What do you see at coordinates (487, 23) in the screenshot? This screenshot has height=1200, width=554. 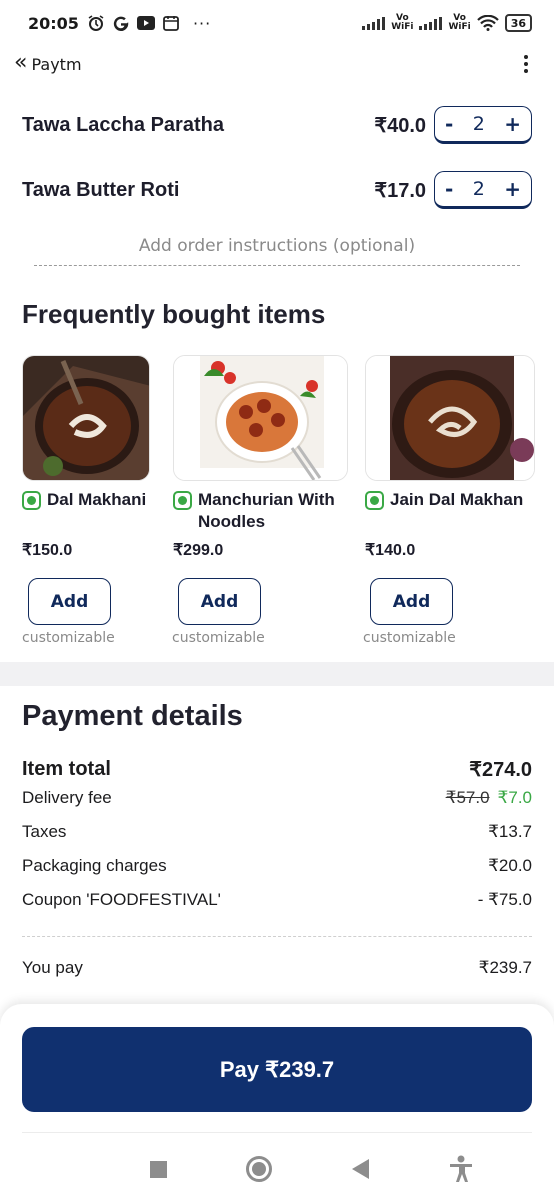 I see `wifi-icon` at bounding box center [487, 23].